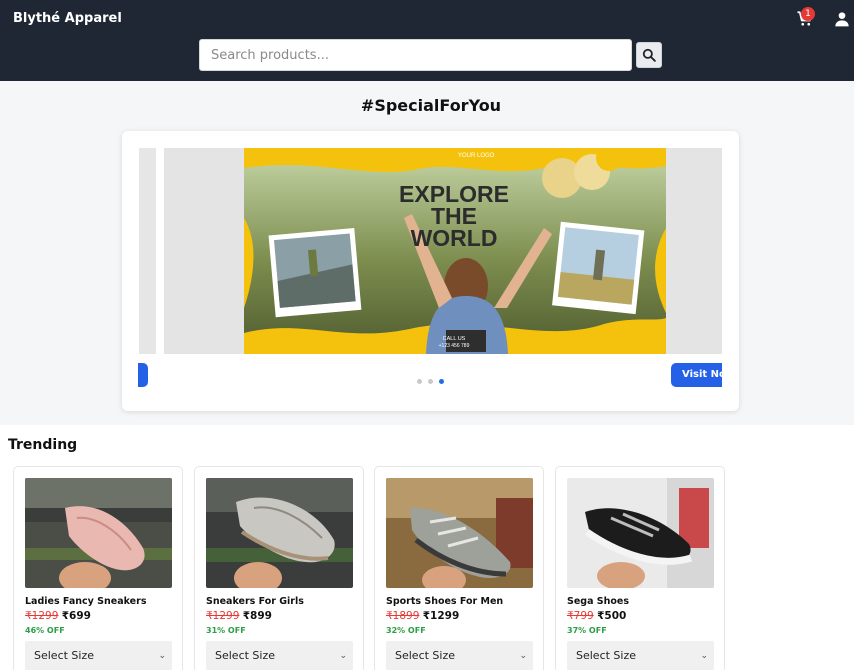 This screenshot has height=670, width=854. What do you see at coordinates (226, 630) in the screenshot?
I see `product-discount: 31% OFF` at bounding box center [226, 630].